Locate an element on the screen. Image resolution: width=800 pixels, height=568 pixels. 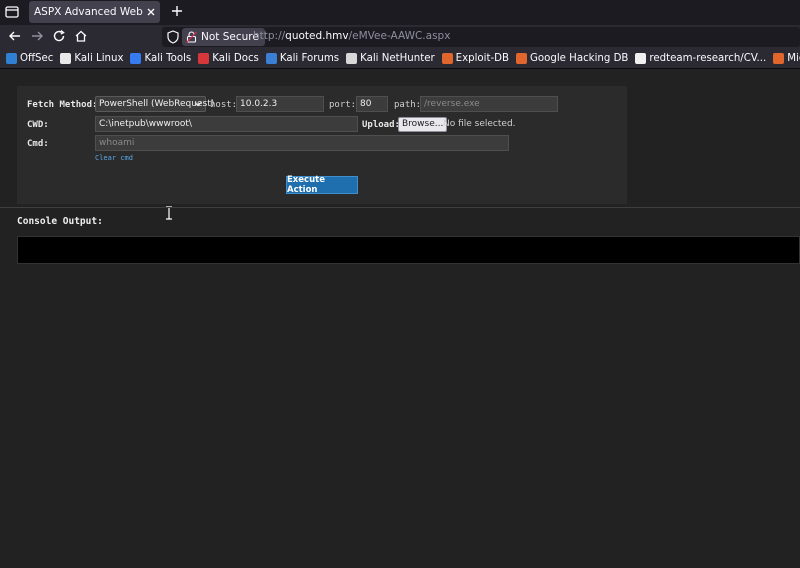
port-label: port: is located at coordinates (343, 105).